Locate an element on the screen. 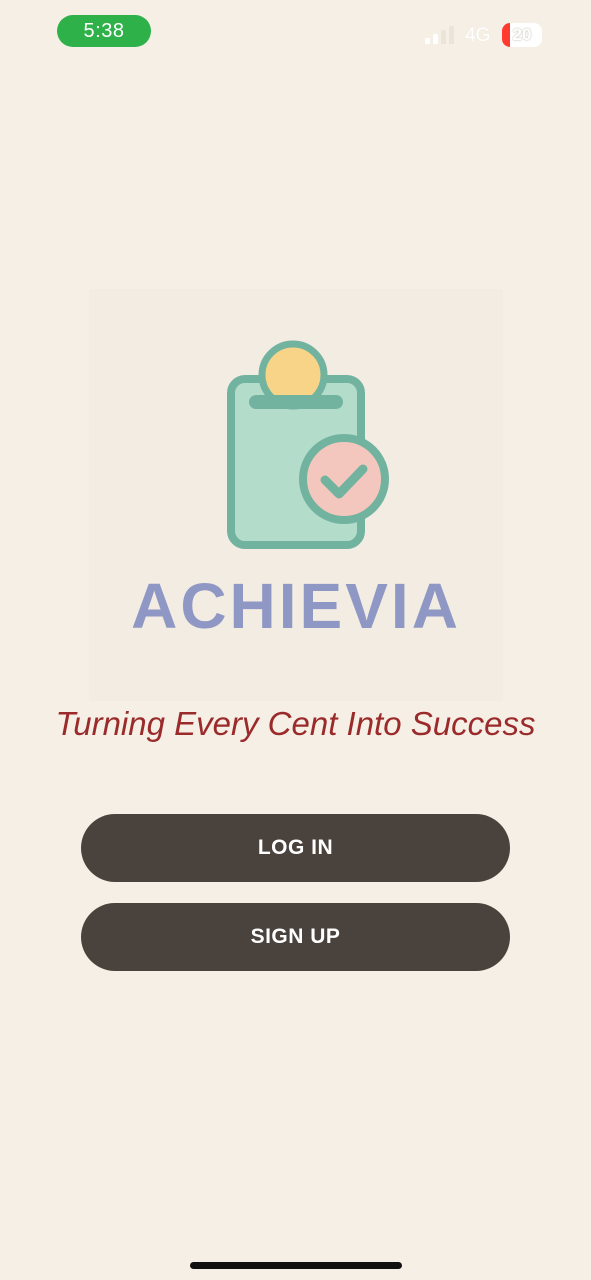 Image resolution: width=591 pixels, height=1280 pixels. brand-name: ACHIEVIA is located at coordinates (296, 606).